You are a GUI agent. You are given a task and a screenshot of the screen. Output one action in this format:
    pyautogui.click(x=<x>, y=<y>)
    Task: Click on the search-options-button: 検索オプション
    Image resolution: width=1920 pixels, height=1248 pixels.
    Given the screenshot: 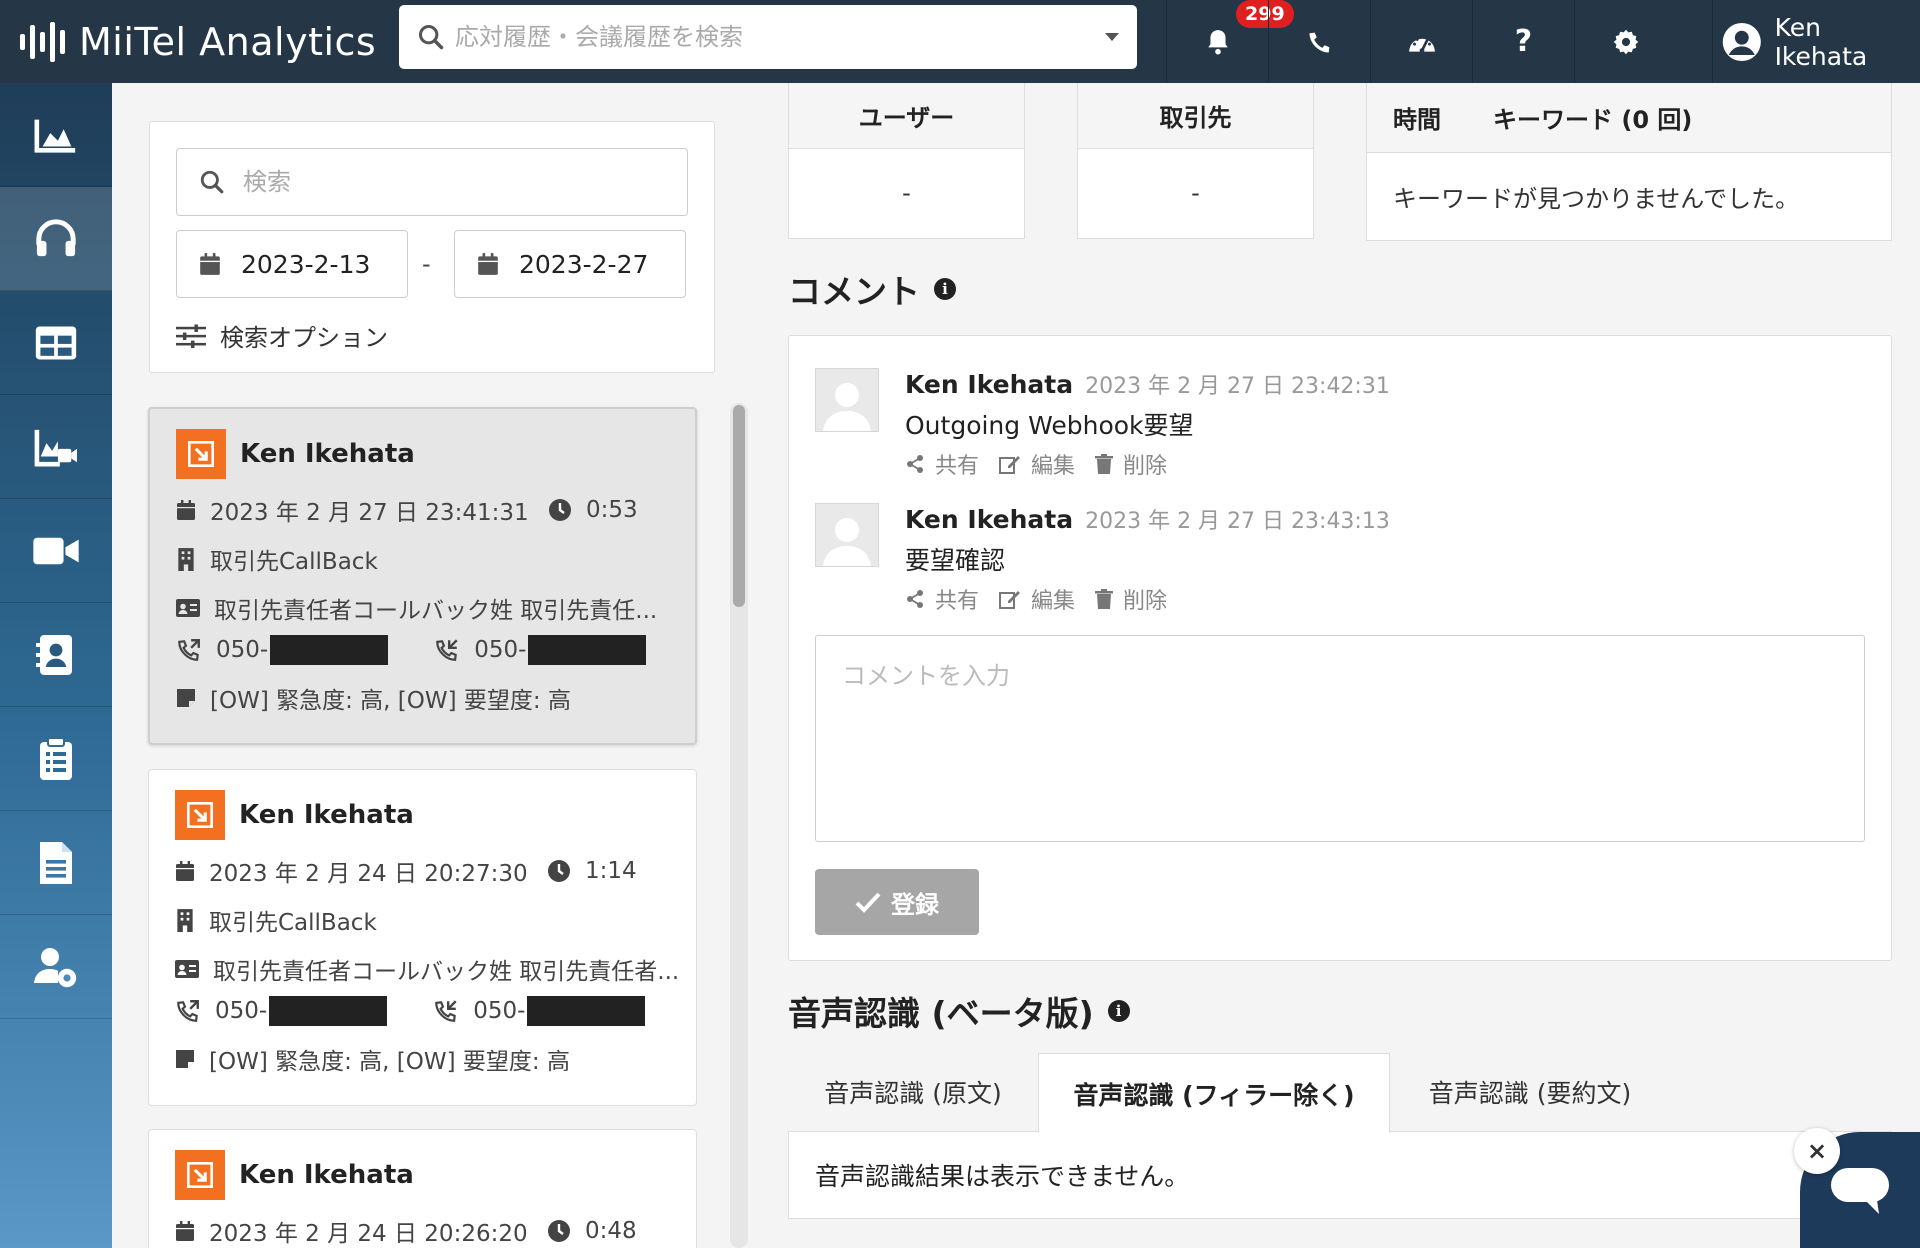 What is the action you would take?
    pyautogui.click(x=282, y=335)
    